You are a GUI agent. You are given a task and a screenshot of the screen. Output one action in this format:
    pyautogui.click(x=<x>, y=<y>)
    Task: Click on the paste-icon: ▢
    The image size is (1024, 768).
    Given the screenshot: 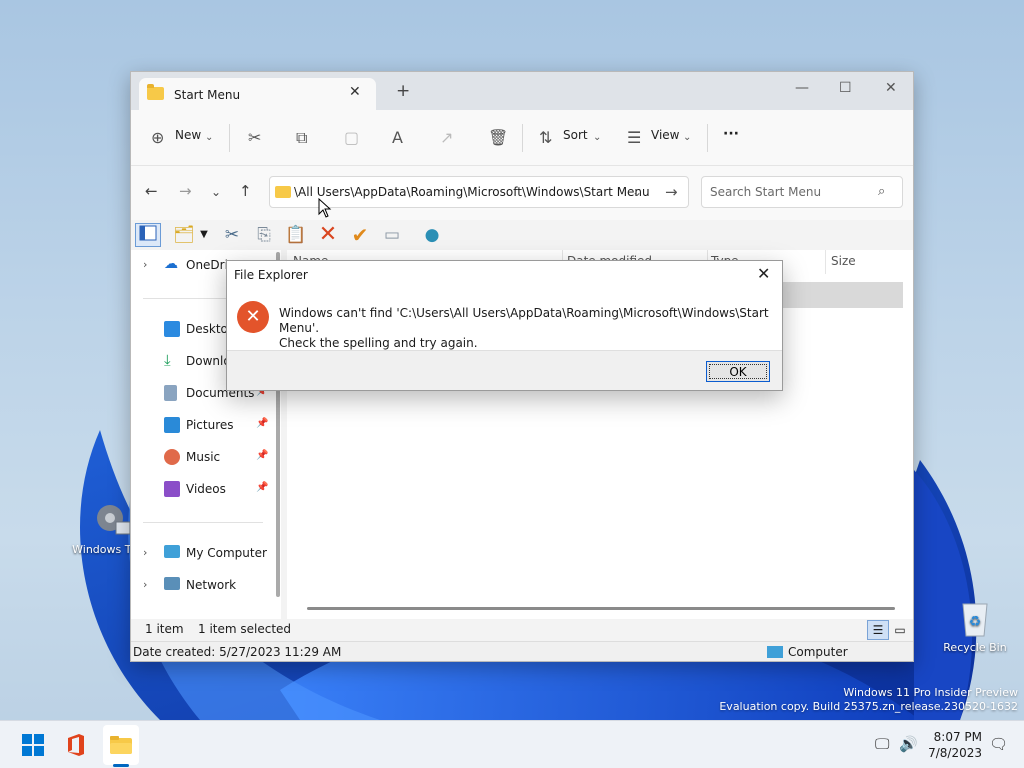 What is the action you would take?
    pyautogui.click(x=351, y=137)
    